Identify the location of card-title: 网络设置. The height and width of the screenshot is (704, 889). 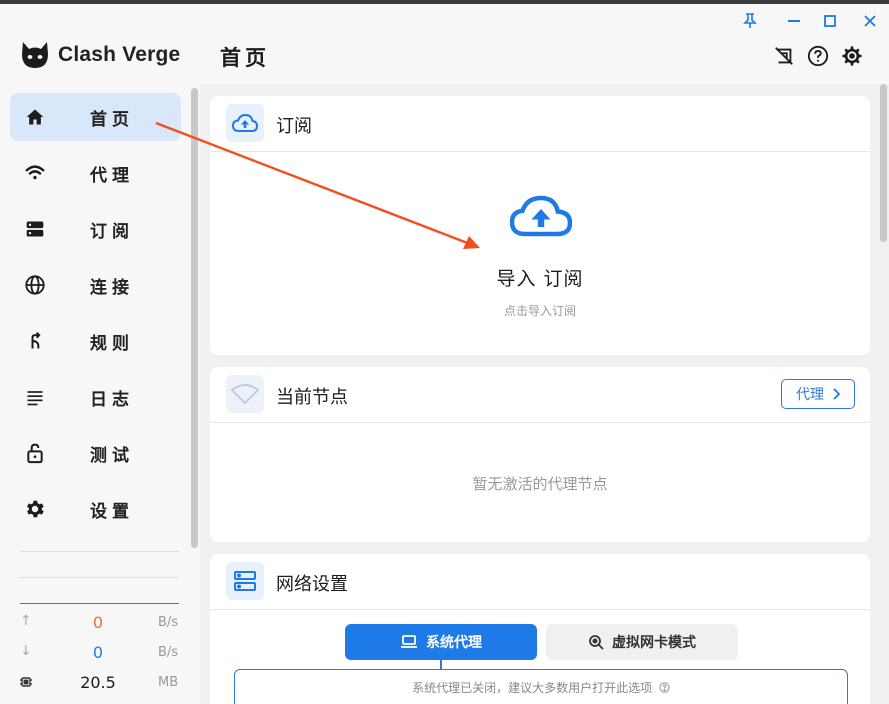
(312, 584).